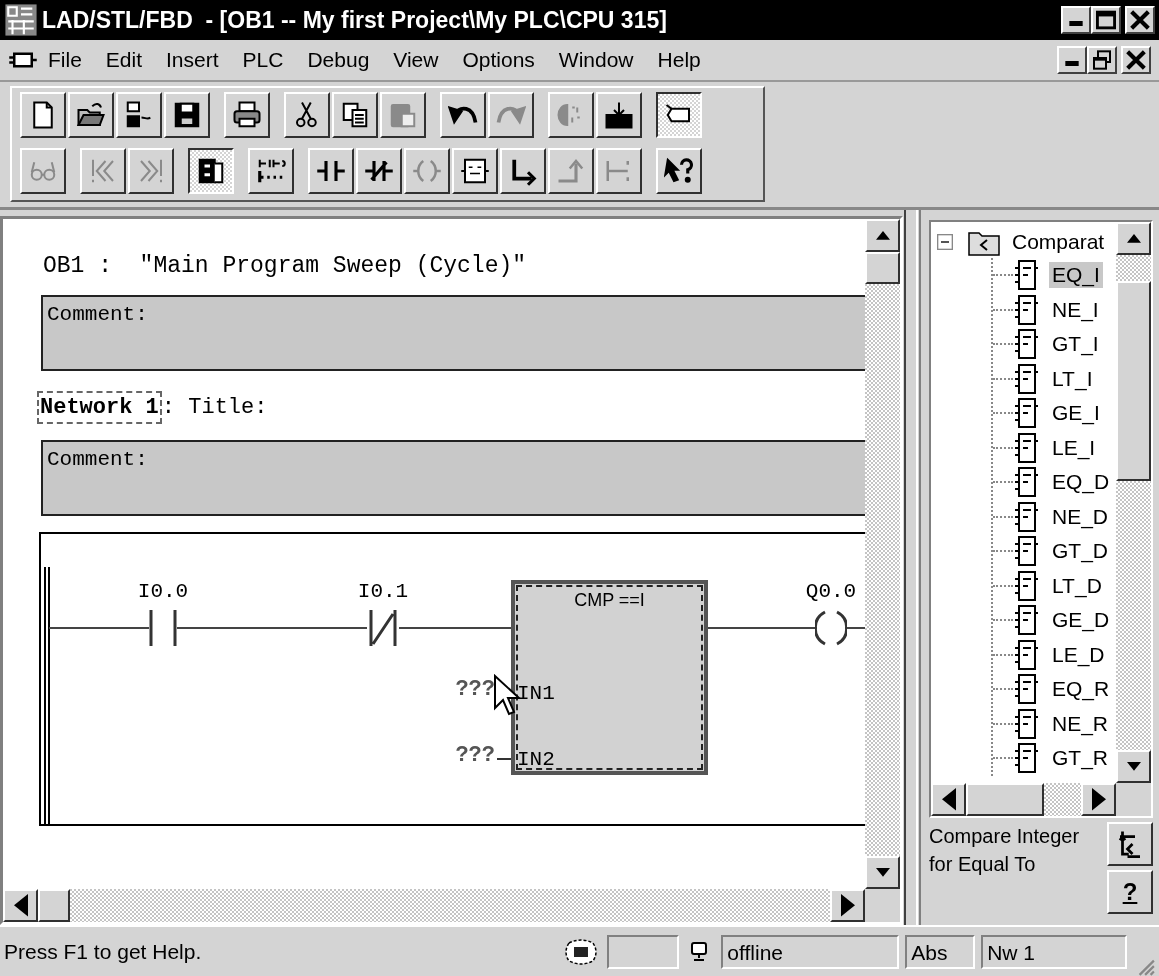 The width and height of the screenshot is (1159, 976). Describe the element at coordinates (1078, 654) in the screenshot. I see `tree-item: LE_D` at that location.